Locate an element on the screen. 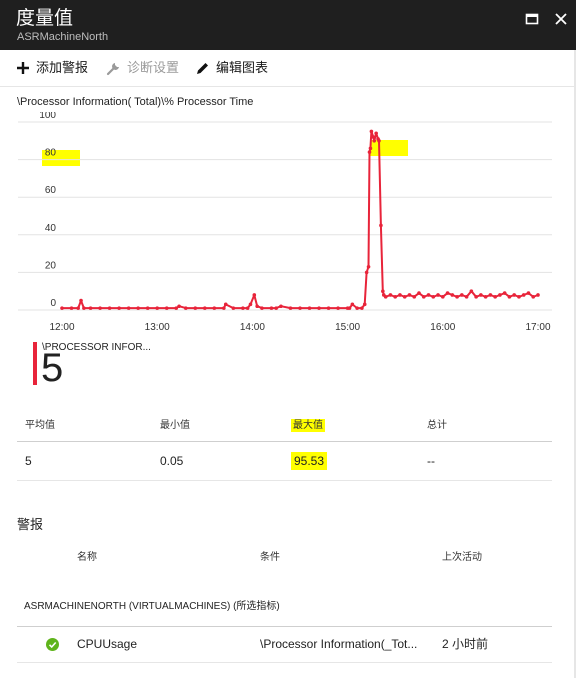 The image size is (576, 678). edit-chart-button: 编辑图表 is located at coordinates (231, 68).